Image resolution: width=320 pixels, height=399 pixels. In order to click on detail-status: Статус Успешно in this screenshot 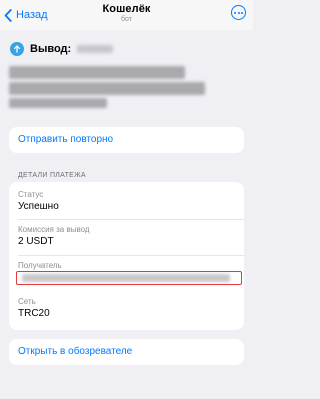, I will do `click(126, 198)`.